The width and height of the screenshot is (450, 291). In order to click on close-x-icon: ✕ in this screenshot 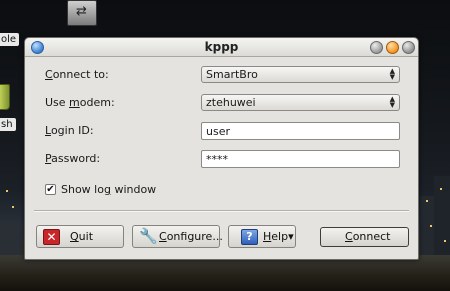, I will do `click(51, 237)`.